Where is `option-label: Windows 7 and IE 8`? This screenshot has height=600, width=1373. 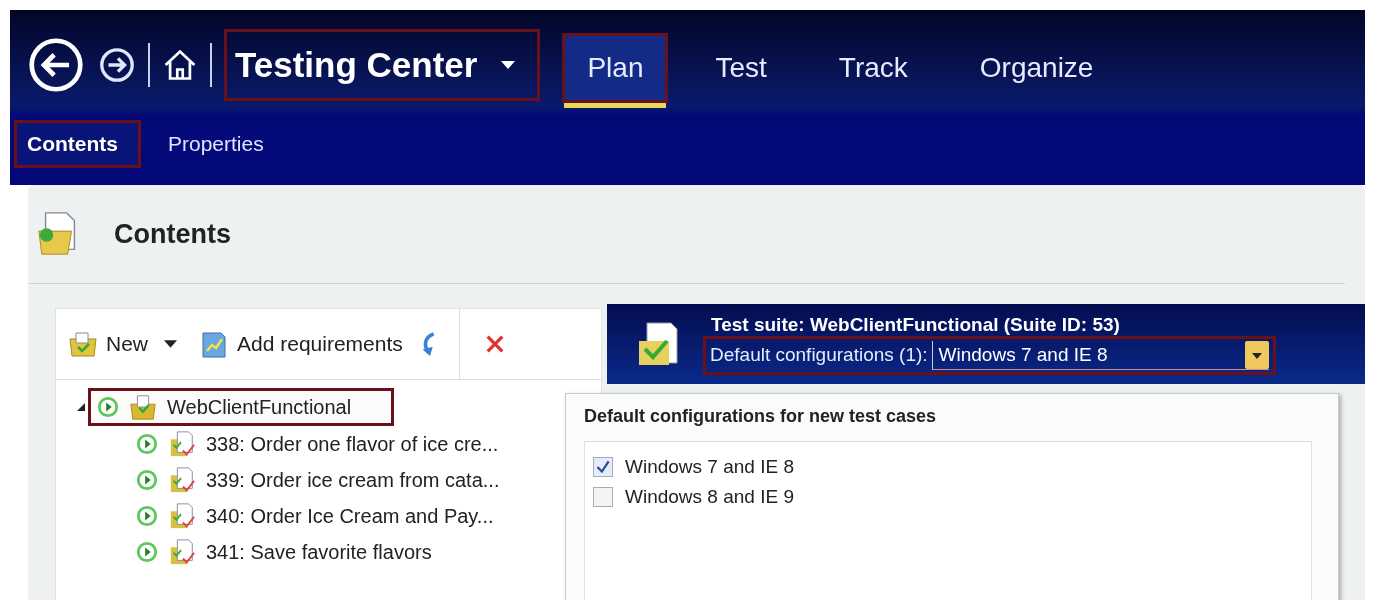 option-label: Windows 7 and IE 8 is located at coordinates (709, 467).